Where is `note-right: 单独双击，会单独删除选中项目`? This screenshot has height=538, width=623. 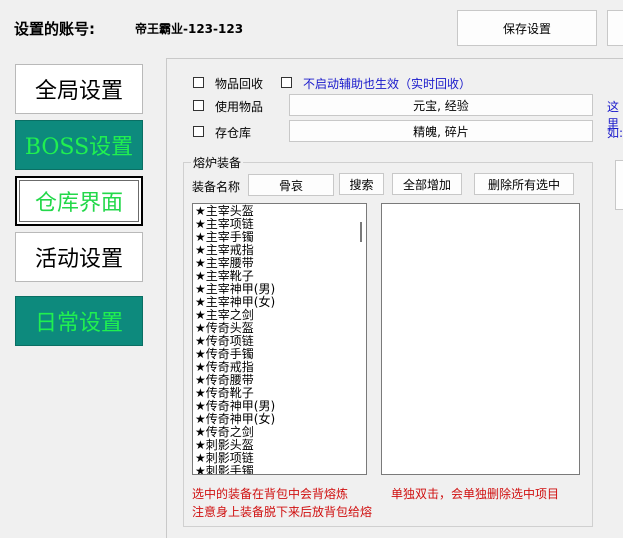
note-right: 单独双击，会单独删除选中项目 is located at coordinates (475, 494).